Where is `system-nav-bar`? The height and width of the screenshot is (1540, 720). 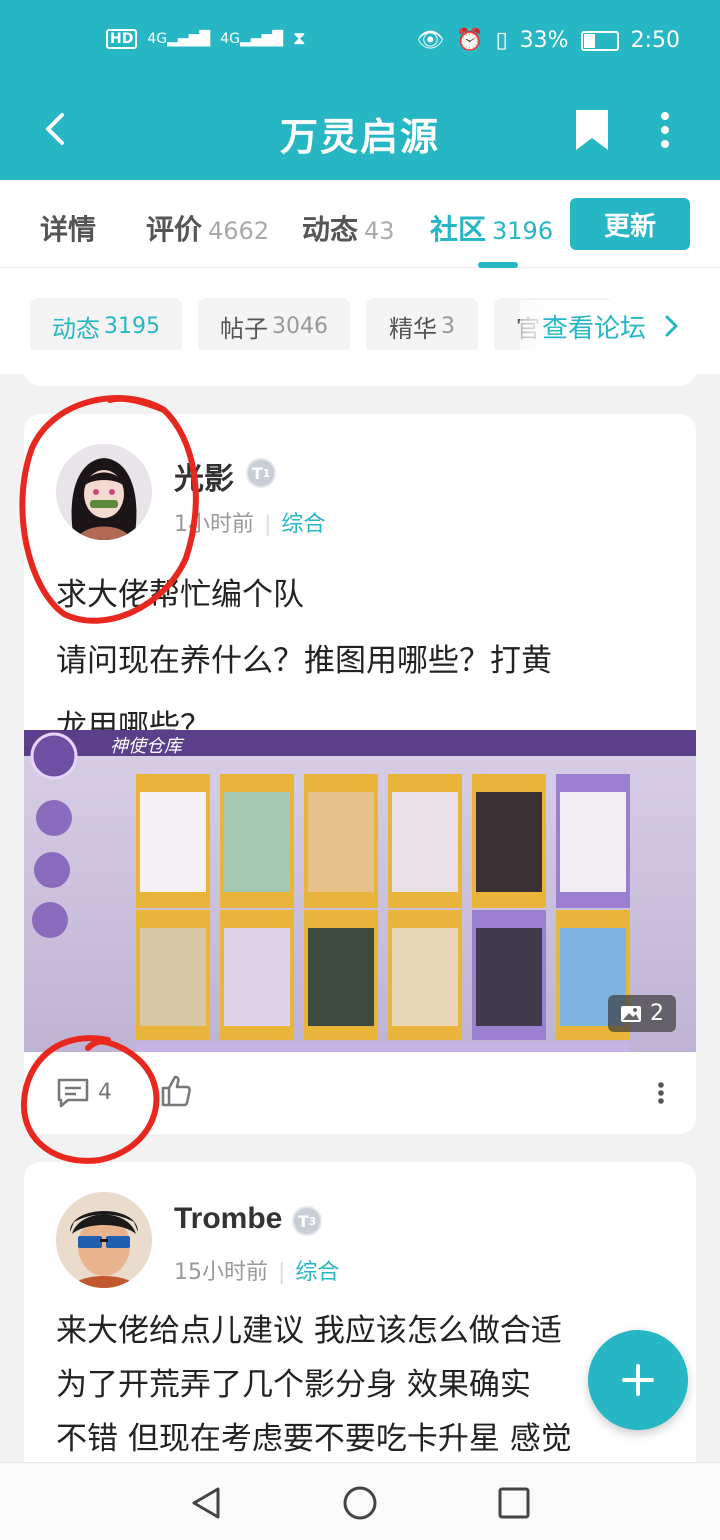 system-nav-bar is located at coordinates (360, 1501).